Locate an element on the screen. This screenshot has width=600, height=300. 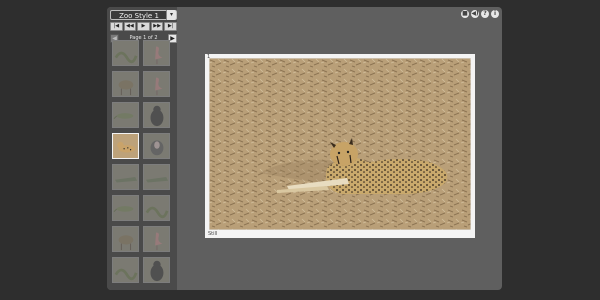
transport-controls: |◀ ◀◀ ▶ ▶▶ ▶| is located at coordinates (143, 26).